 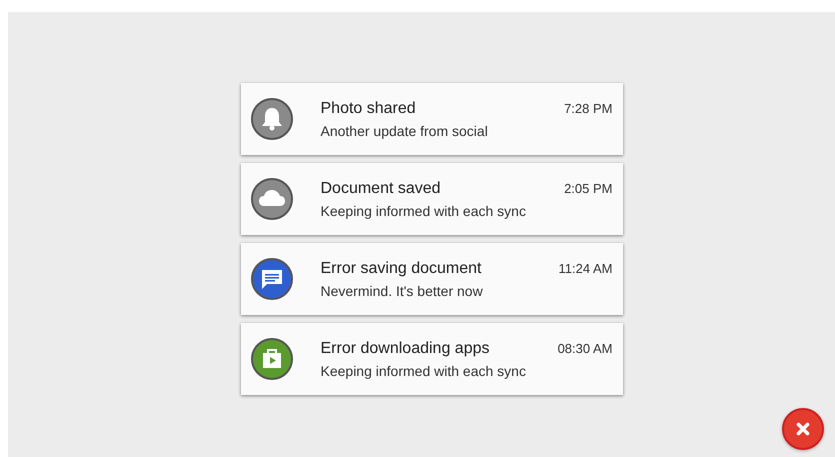 I want to click on notification-text: Nevermind. It's better now, so click(x=402, y=290).